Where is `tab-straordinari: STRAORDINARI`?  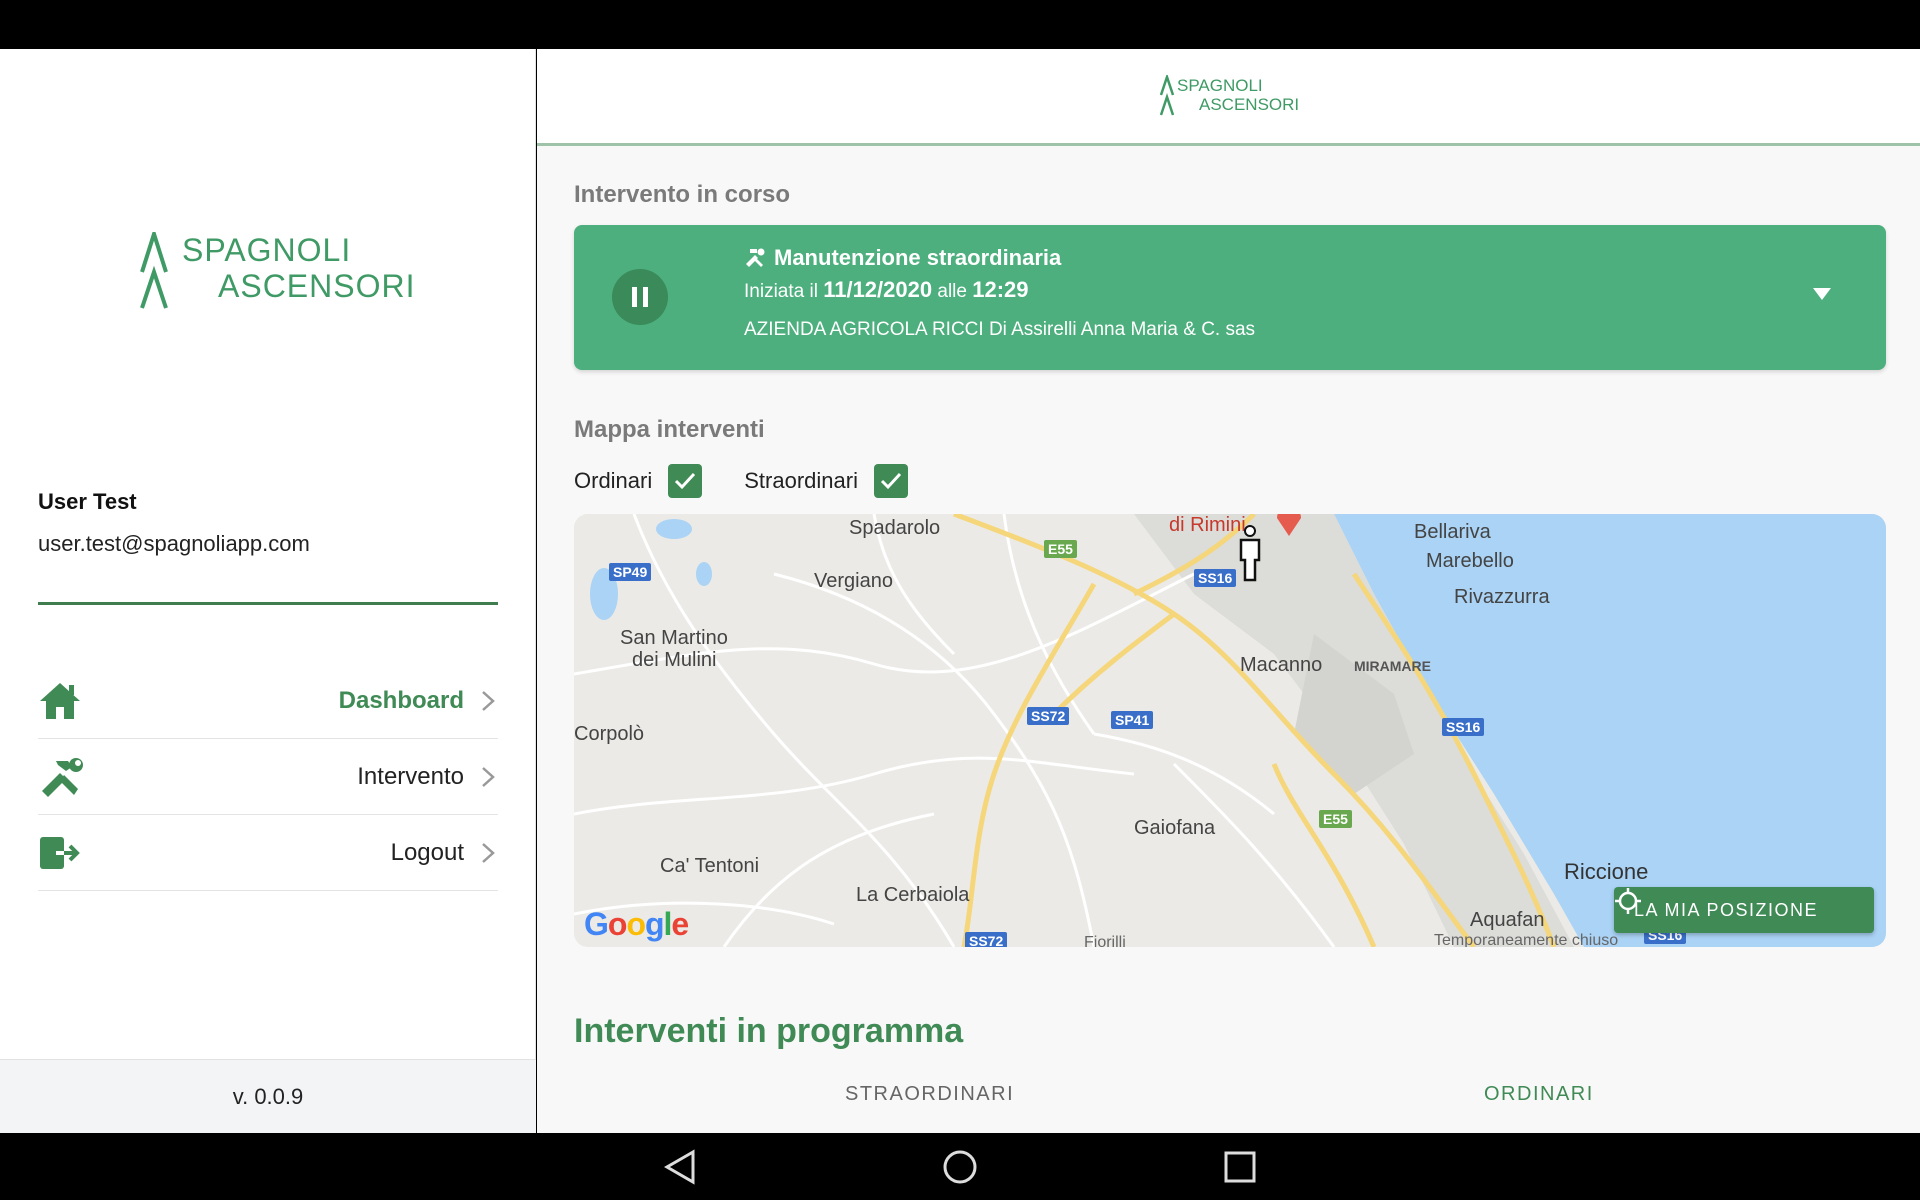 tab-straordinari: STRAORDINARI is located at coordinates (929, 1094).